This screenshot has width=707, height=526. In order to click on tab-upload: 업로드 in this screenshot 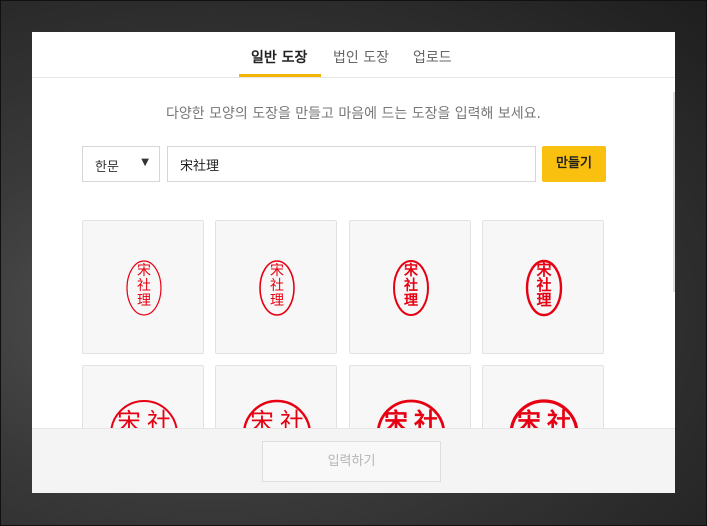, I will do `click(432, 58)`.